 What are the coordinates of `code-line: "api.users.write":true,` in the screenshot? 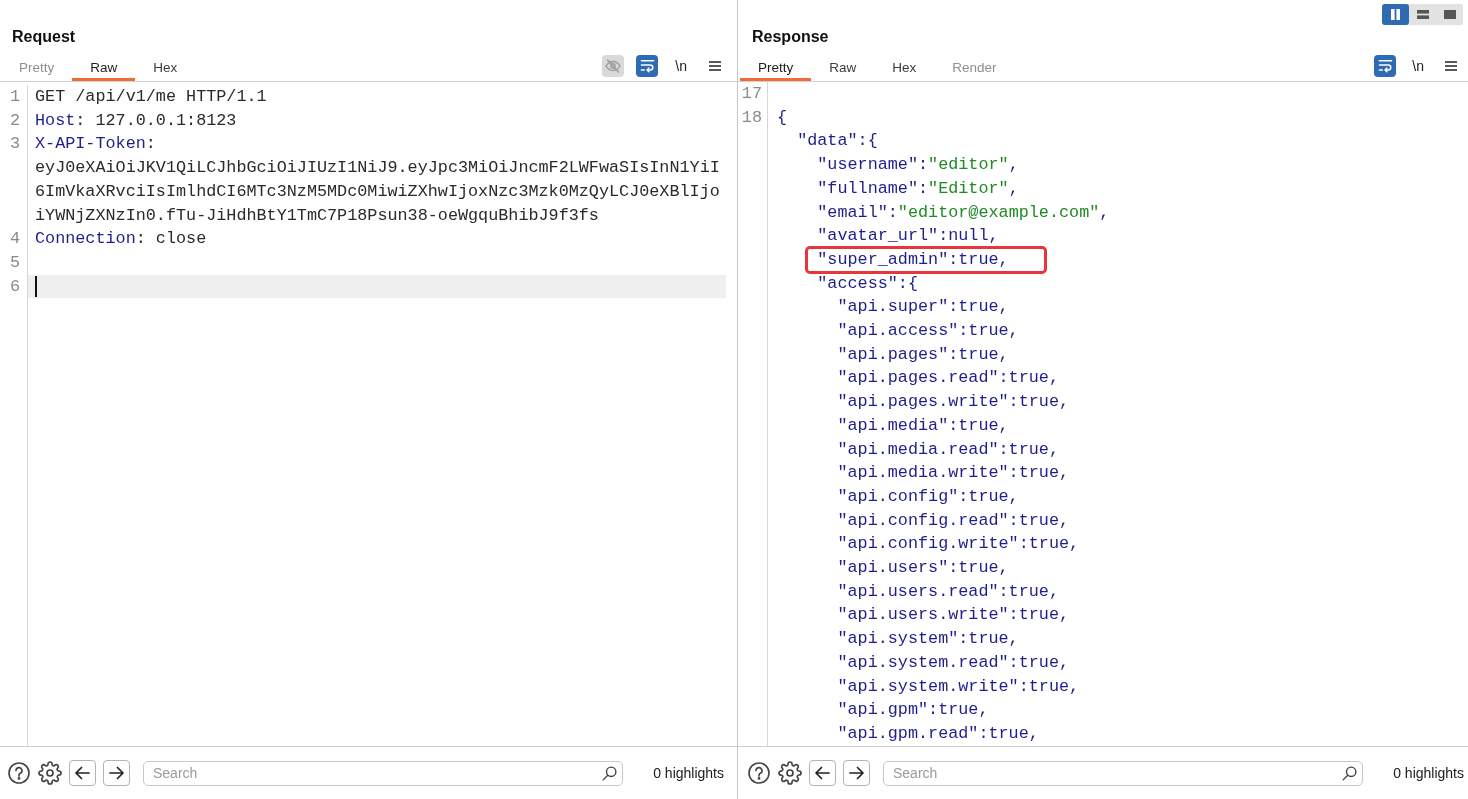 It's located at (953, 615).